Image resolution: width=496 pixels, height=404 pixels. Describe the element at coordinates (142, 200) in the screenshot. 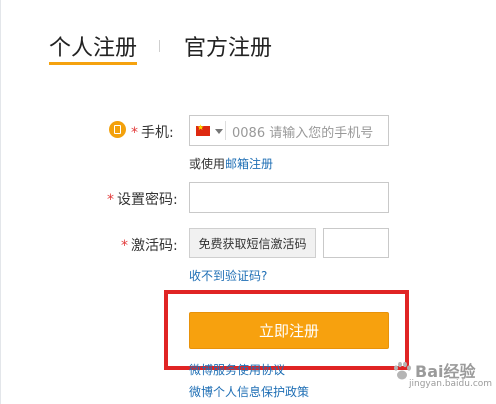

I see `password-label: * 设置密码:` at that location.